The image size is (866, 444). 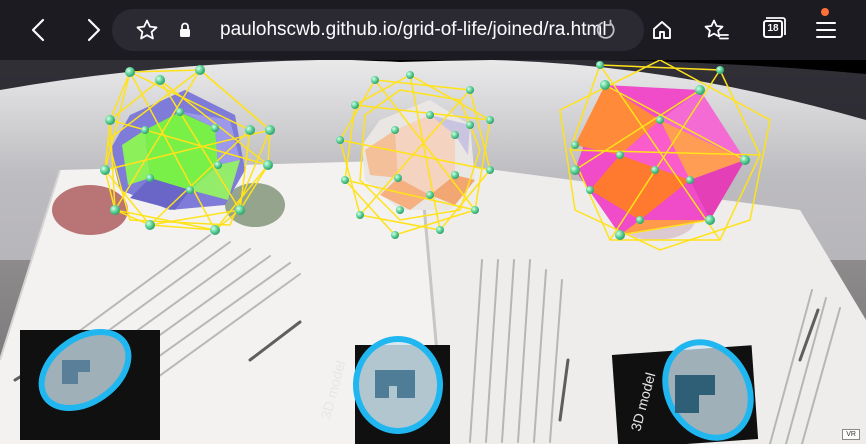 I want to click on chevron-right-icon, so click(x=94, y=30).